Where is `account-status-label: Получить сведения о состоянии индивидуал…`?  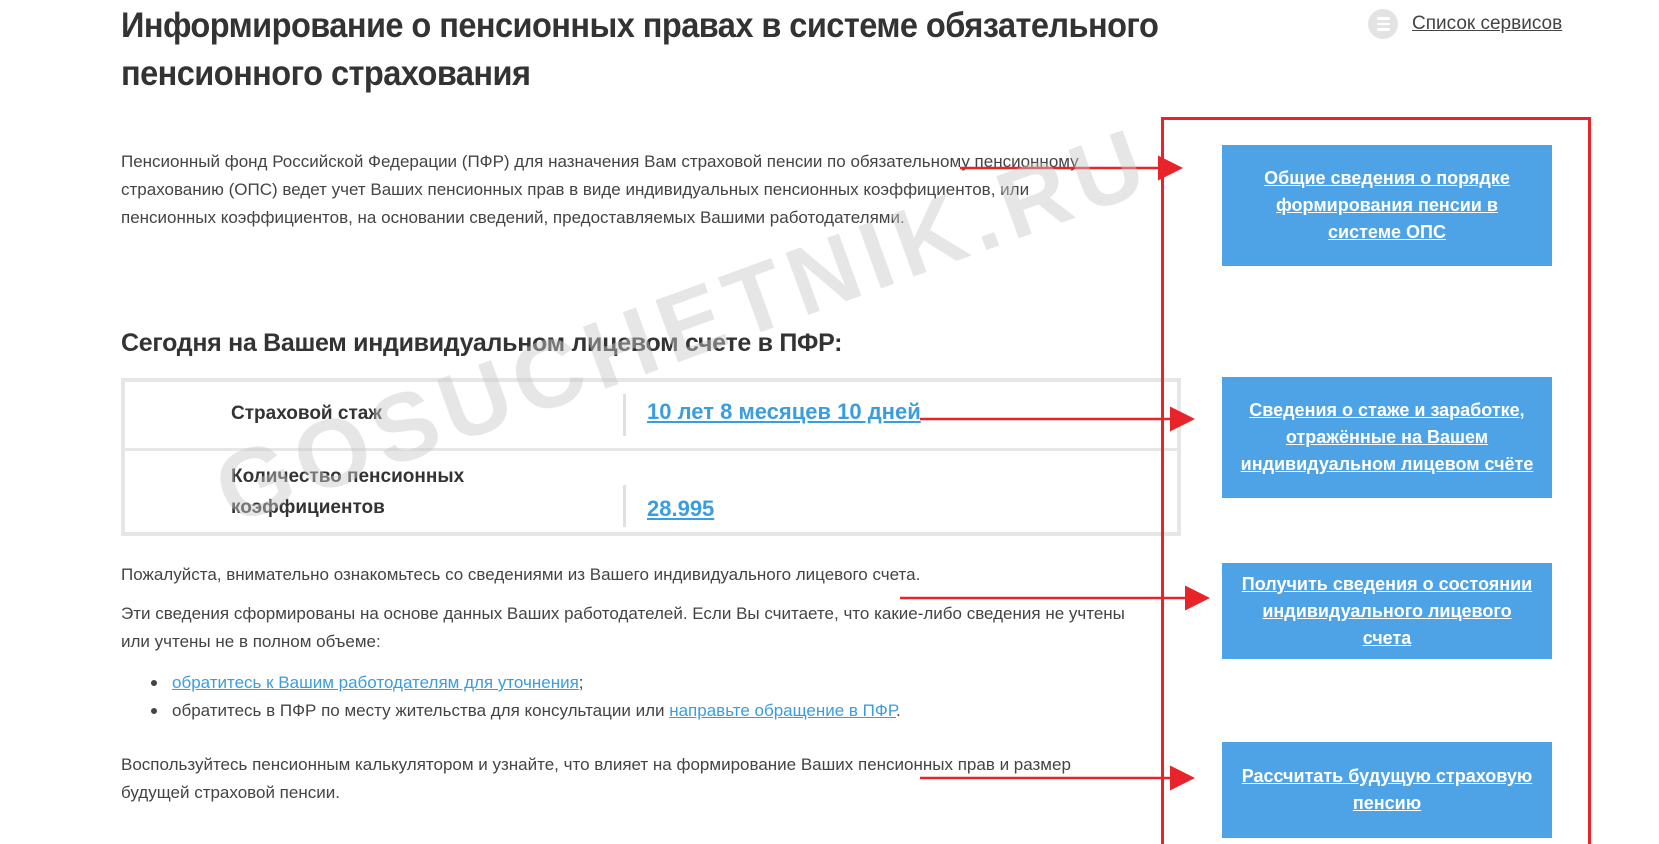 account-status-label: Получить сведения о состоянии индивидуал… is located at coordinates (1387, 610).